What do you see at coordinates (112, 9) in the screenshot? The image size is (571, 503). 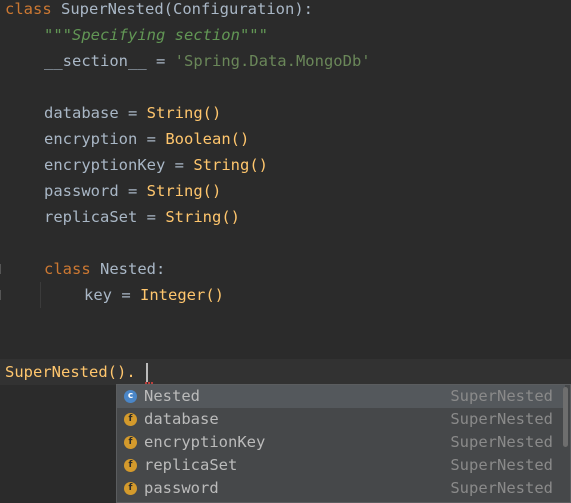 I see `class-name: SuperNested` at bounding box center [112, 9].